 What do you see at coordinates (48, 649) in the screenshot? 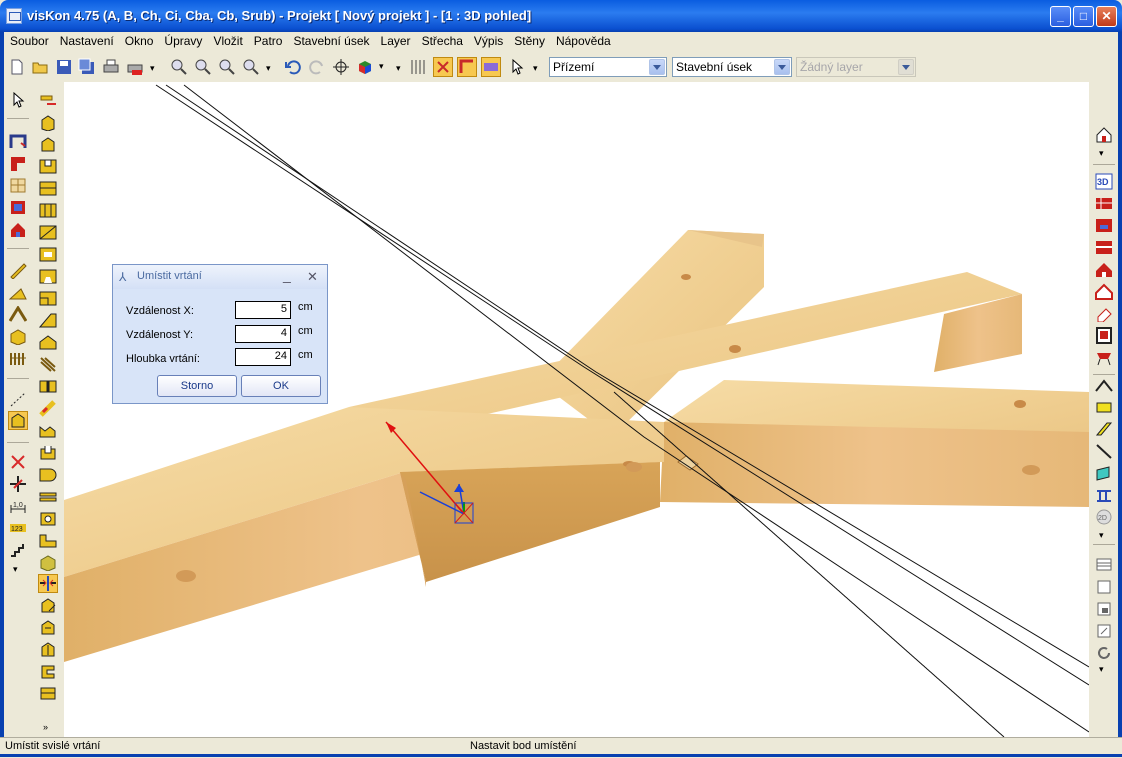
I see `edit-cut-icon` at bounding box center [48, 649].